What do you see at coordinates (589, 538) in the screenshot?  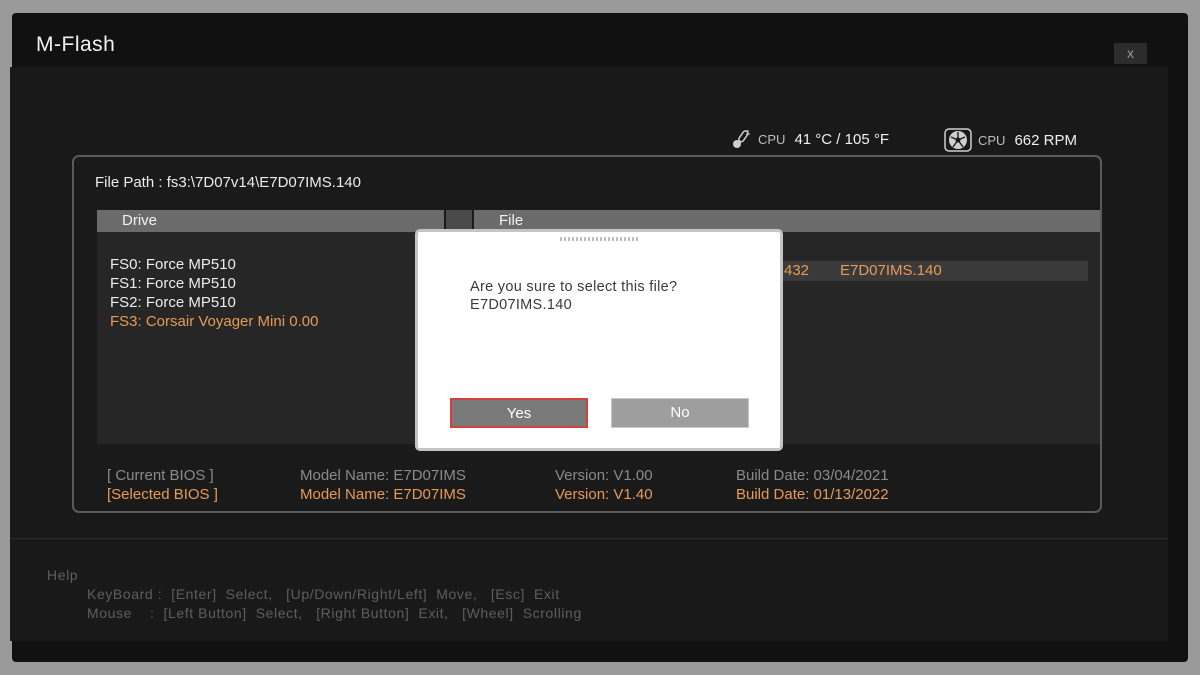 I see `help-separator` at bounding box center [589, 538].